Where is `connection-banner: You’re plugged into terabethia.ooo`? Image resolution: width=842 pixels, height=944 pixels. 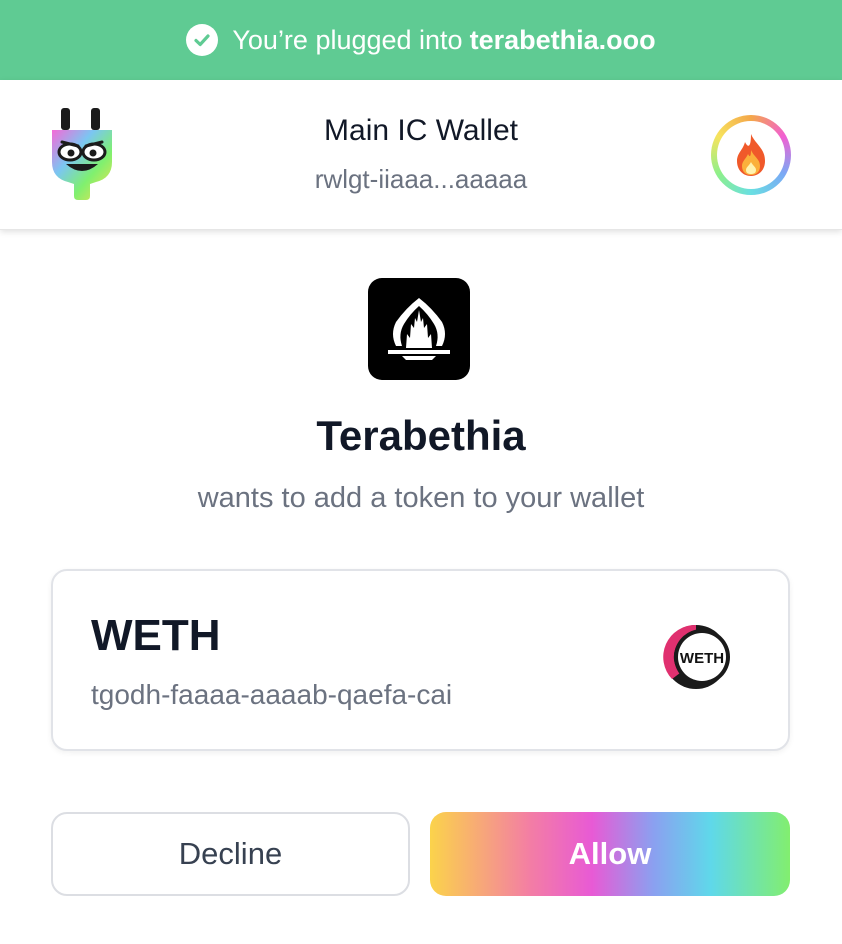 connection-banner: You’re plugged into terabethia.ooo is located at coordinates (421, 40).